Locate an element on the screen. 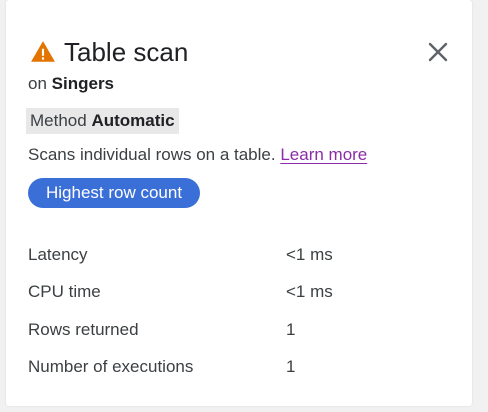 This screenshot has width=488, height=412. method-field: Method Automatic is located at coordinates (102, 121).